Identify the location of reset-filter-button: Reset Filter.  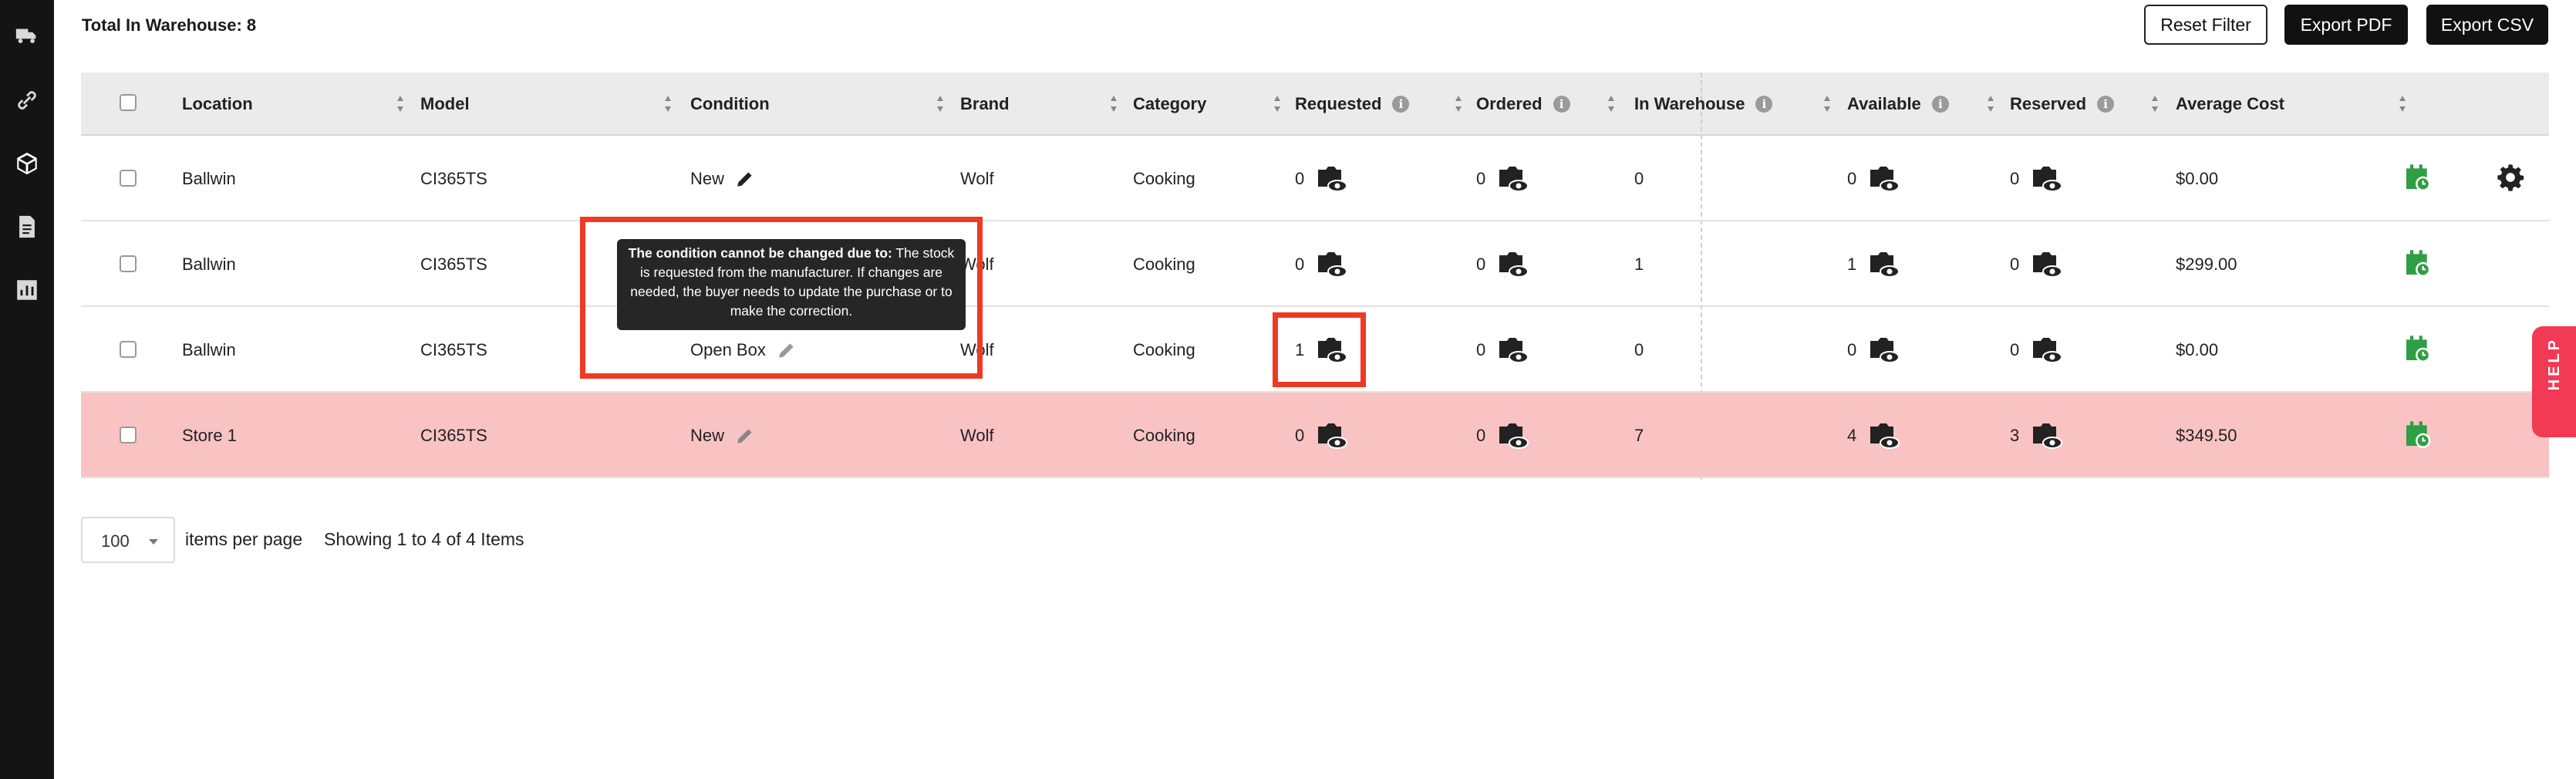
(2205, 25).